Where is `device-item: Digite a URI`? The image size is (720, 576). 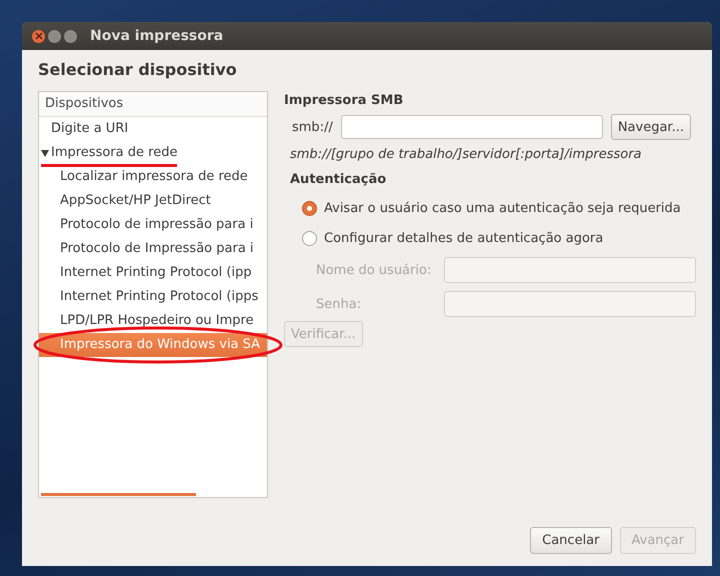
device-item: Digite a URI is located at coordinates (153, 129).